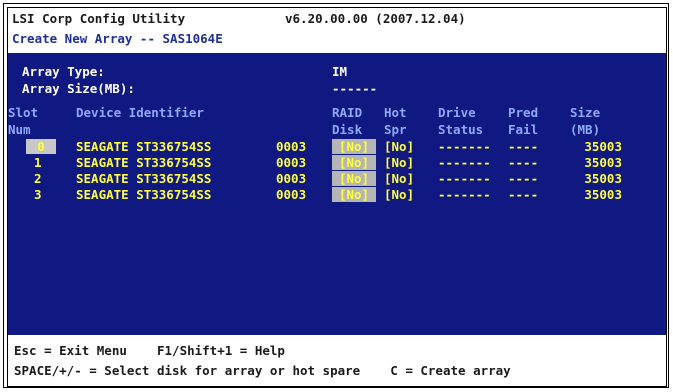 The width and height of the screenshot is (673, 392). What do you see at coordinates (38, 162) in the screenshot?
I see `slot-cell: 1` at bounding box center [38, 162].